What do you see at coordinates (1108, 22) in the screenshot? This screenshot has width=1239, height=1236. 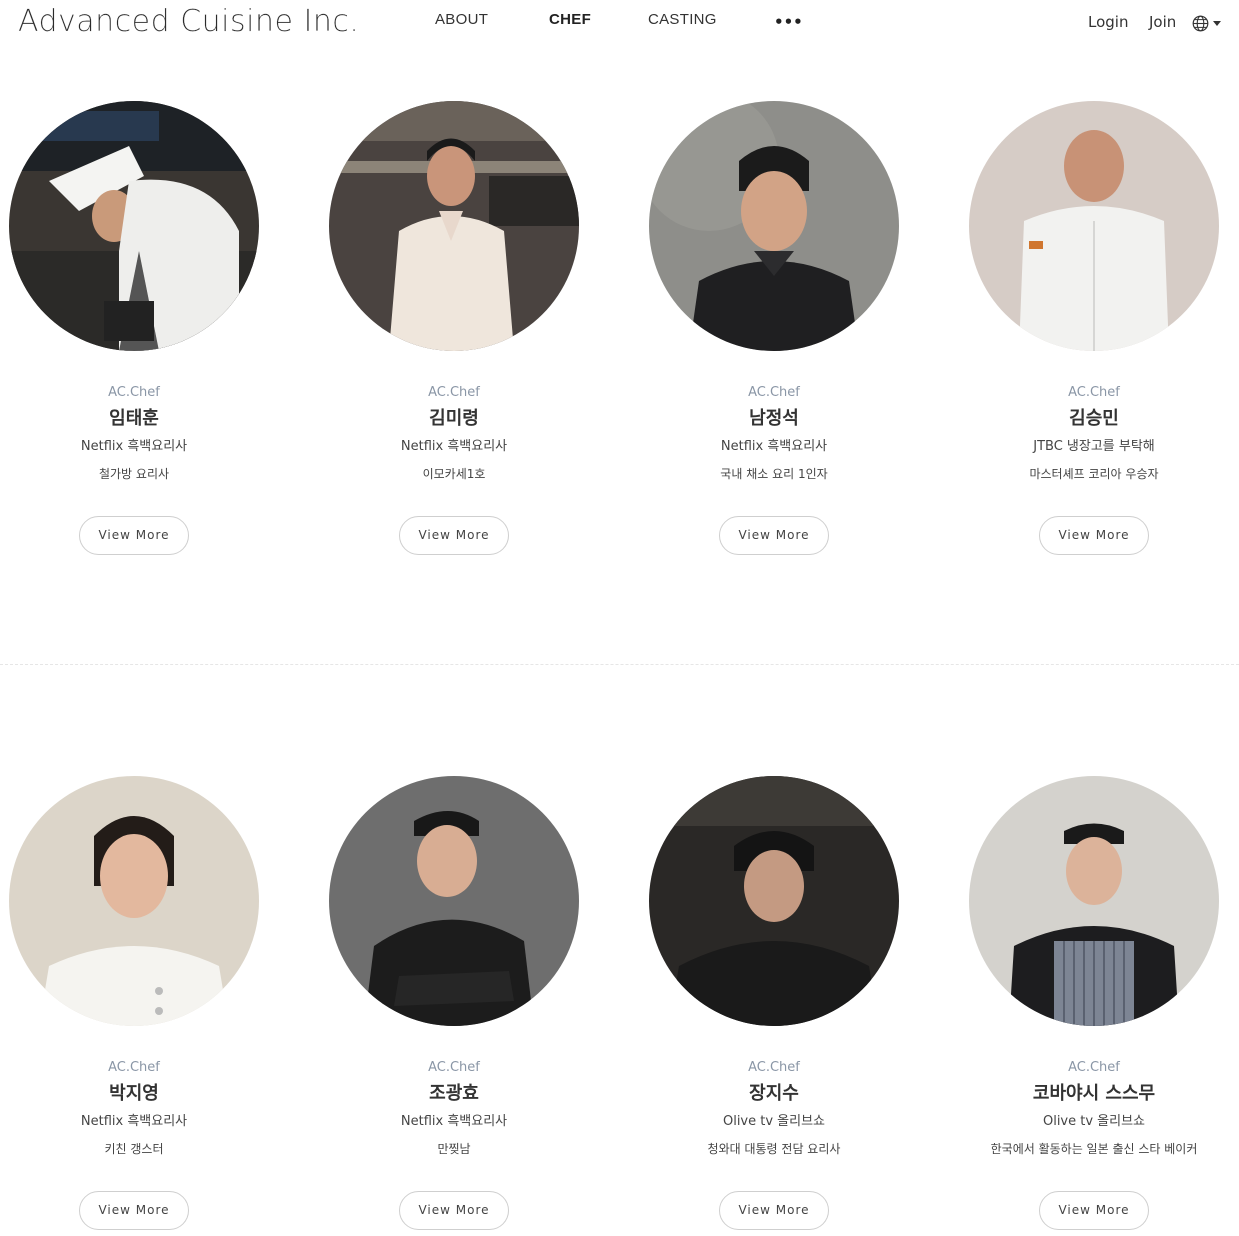 I see `login-link: Login` at bounding box center [1108, 22].